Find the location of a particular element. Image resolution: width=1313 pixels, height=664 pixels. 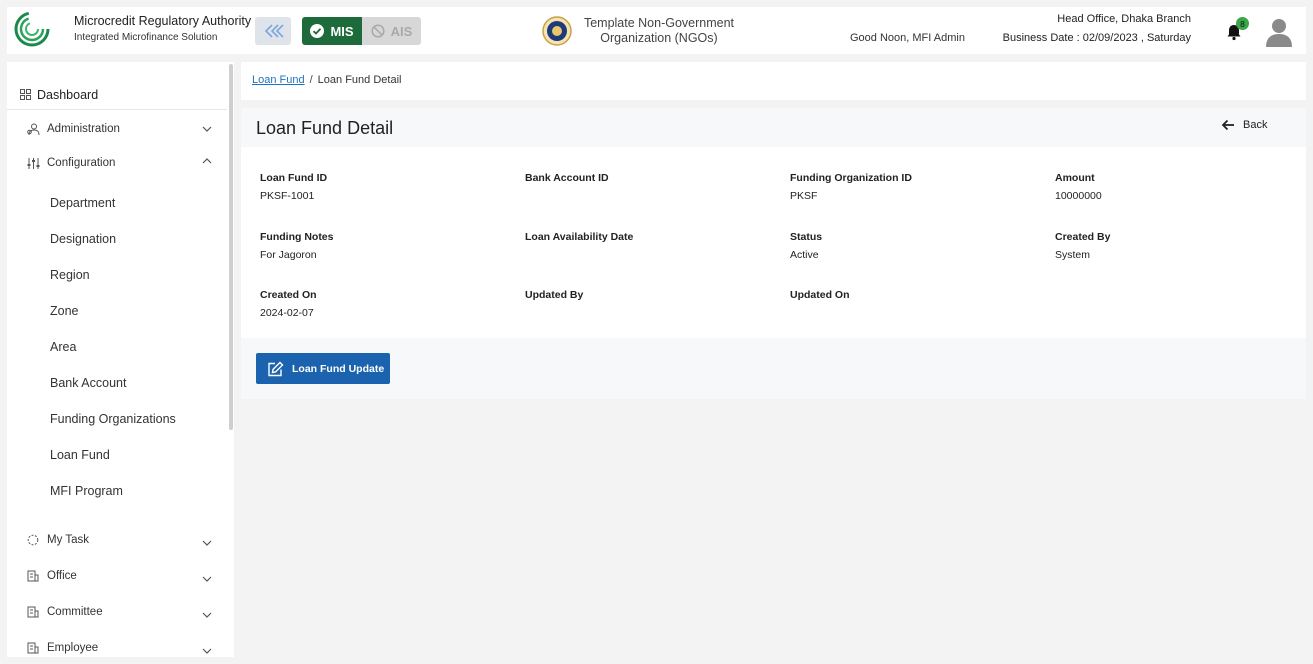

sidebar-subitem-funding-organizations: Funding Organizations is located at coordinates (113, 419).